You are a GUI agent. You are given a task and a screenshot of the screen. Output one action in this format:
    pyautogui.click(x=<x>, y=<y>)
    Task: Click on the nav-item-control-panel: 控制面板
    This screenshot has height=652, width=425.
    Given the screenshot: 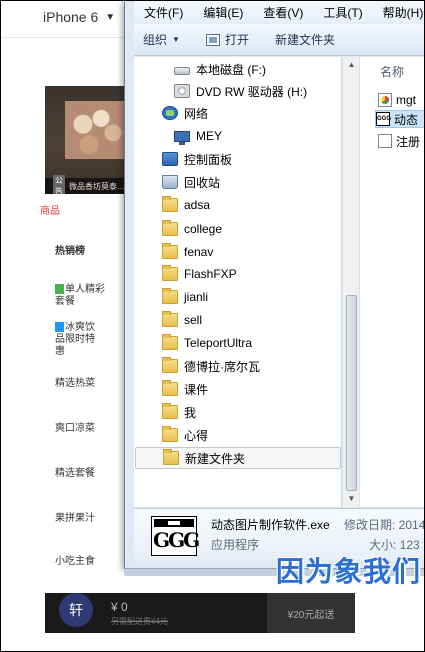 What is the action you would take?
    pyautogui.click(x=237, y=159)
    